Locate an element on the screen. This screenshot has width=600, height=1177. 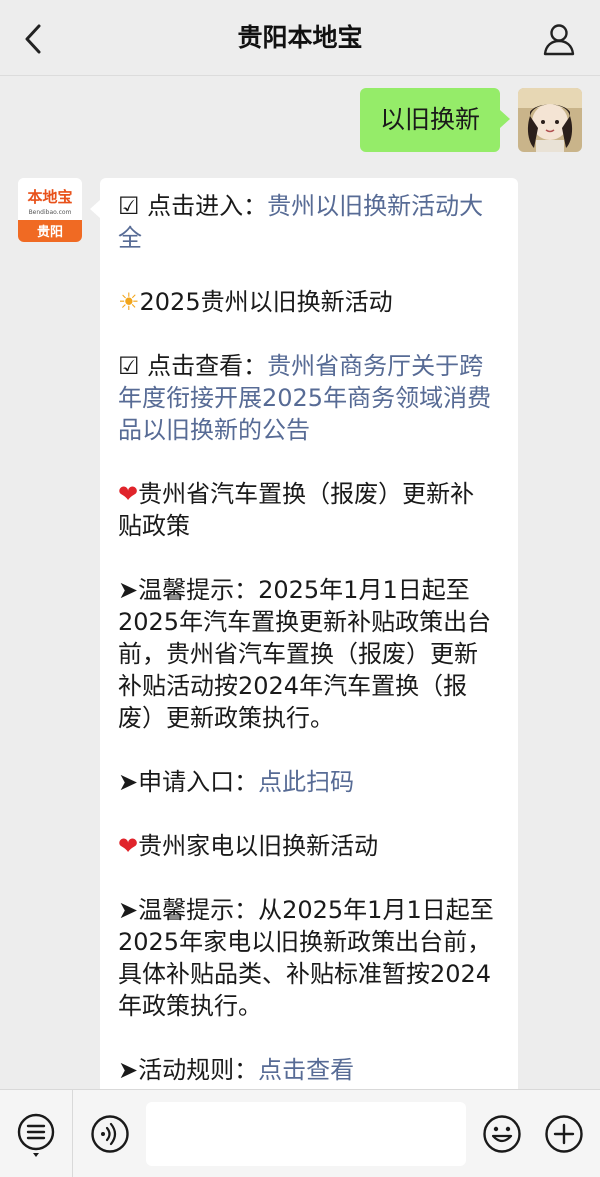
paragraph-entry: ☑ 点击进入：贵州以旧换新活动大全 is located at coordinates (308, 222).